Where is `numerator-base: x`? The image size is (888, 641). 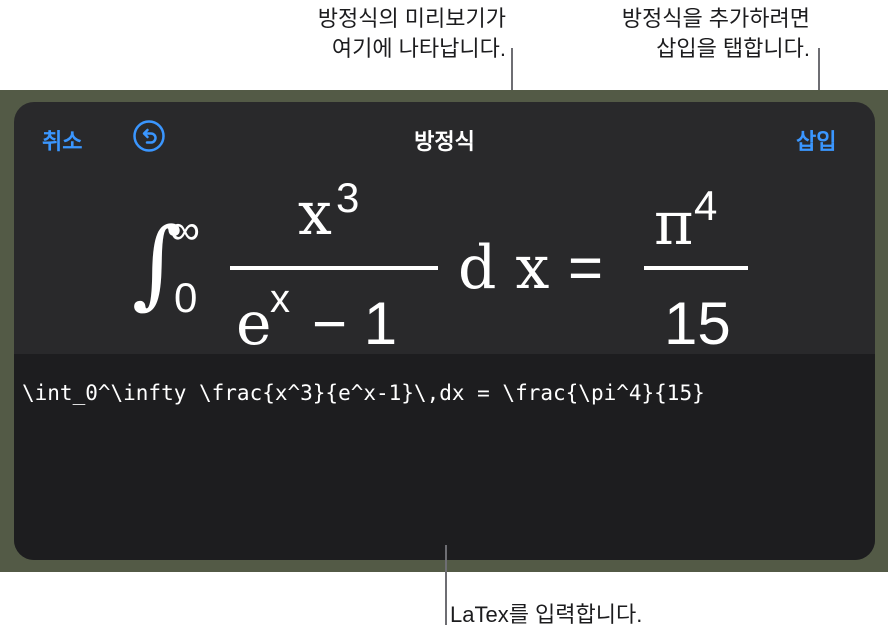
numerator-base: x is located at coordinates (315, 214).